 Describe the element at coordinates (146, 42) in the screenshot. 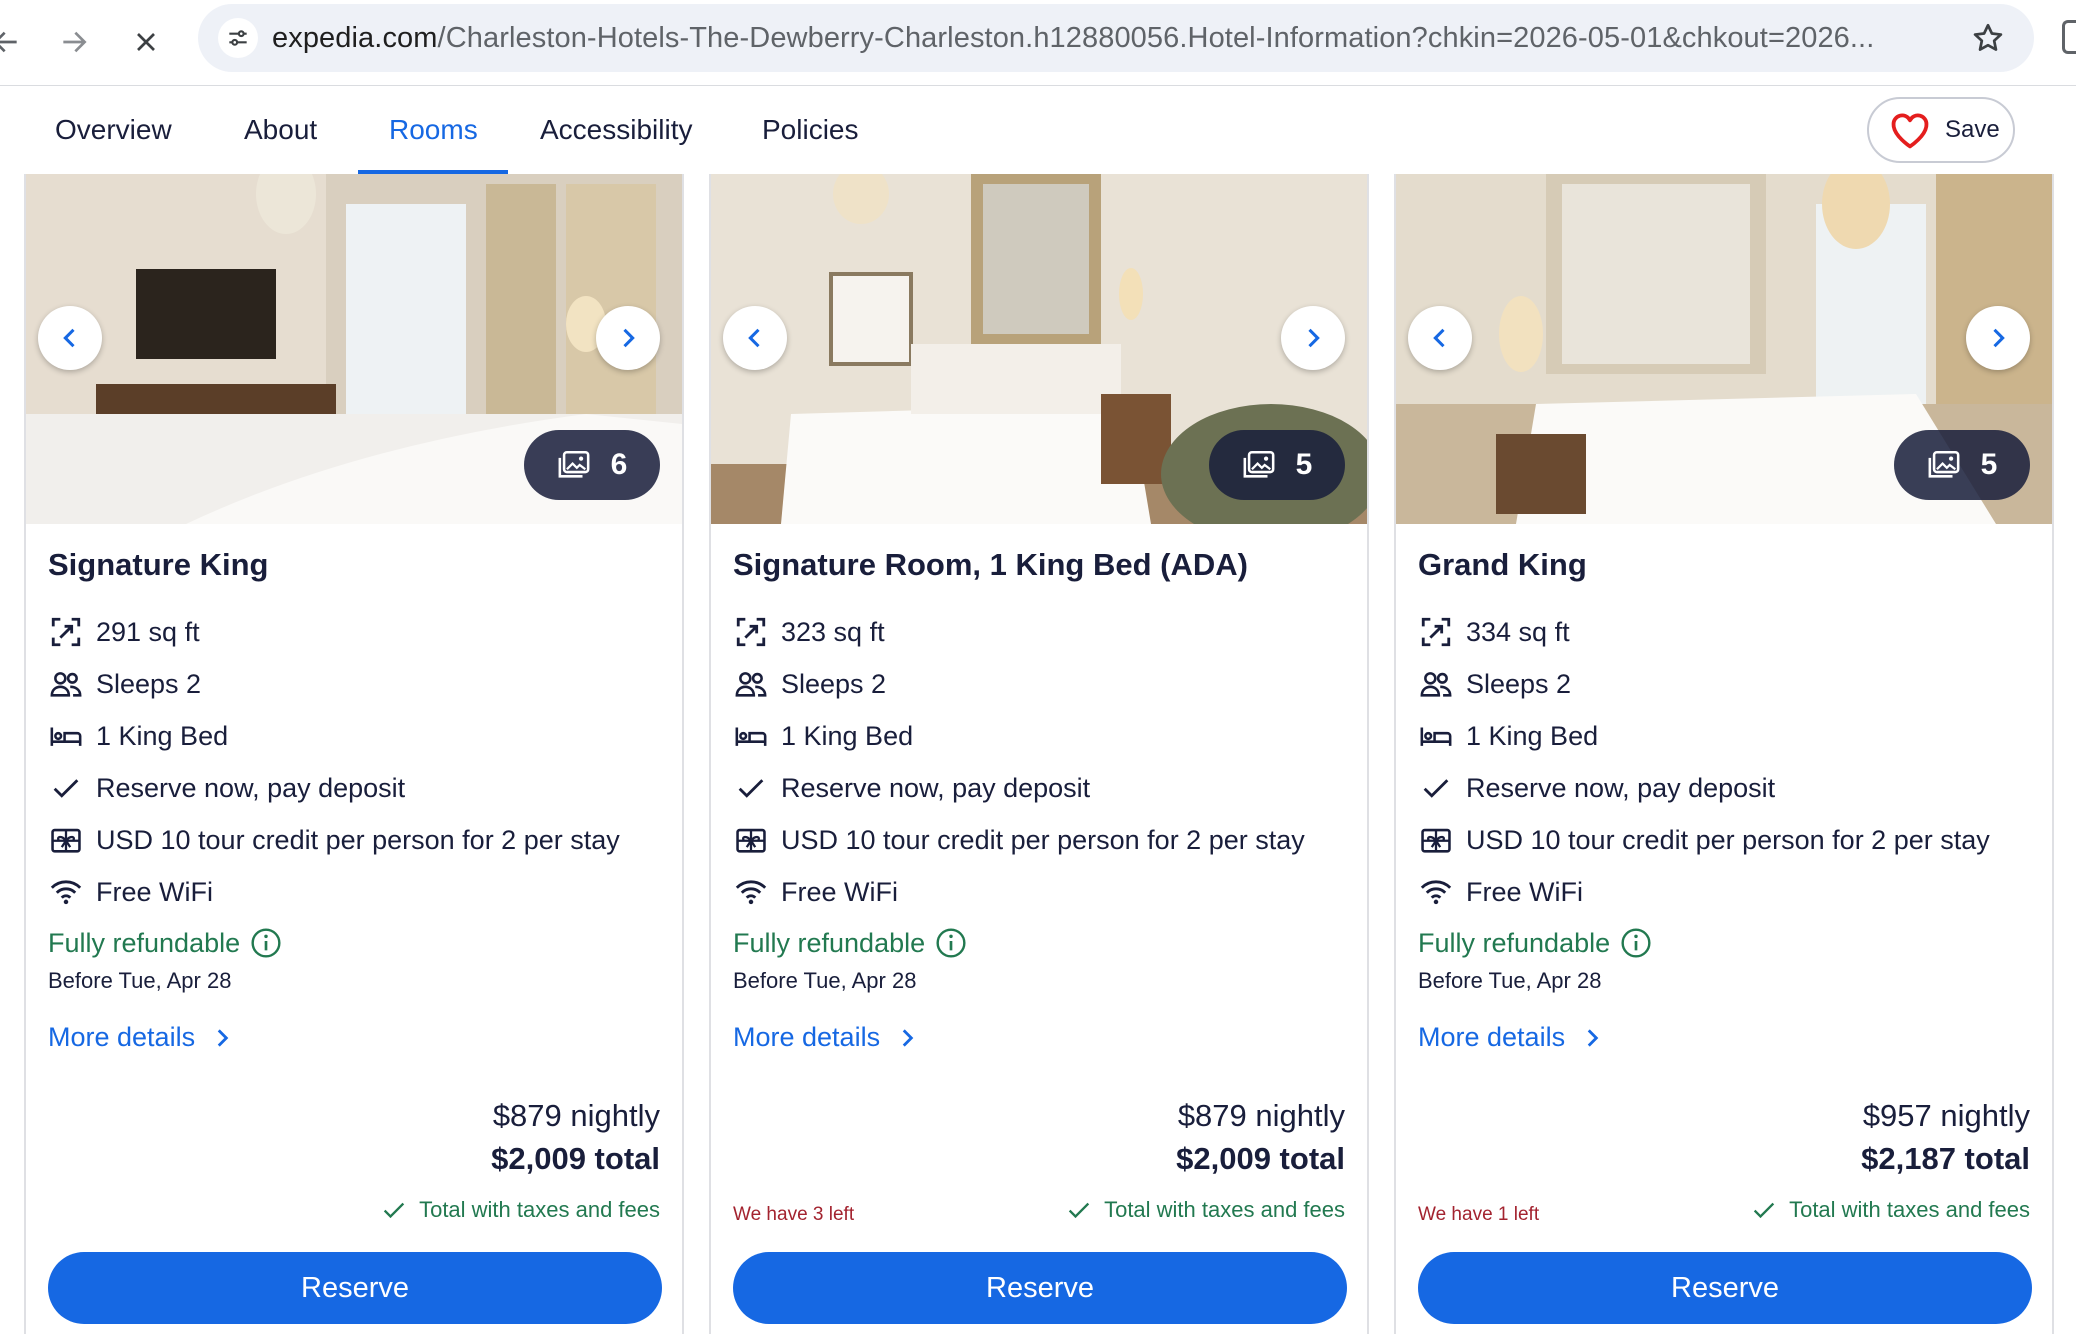

I see `stop-loading-icon` at that location.